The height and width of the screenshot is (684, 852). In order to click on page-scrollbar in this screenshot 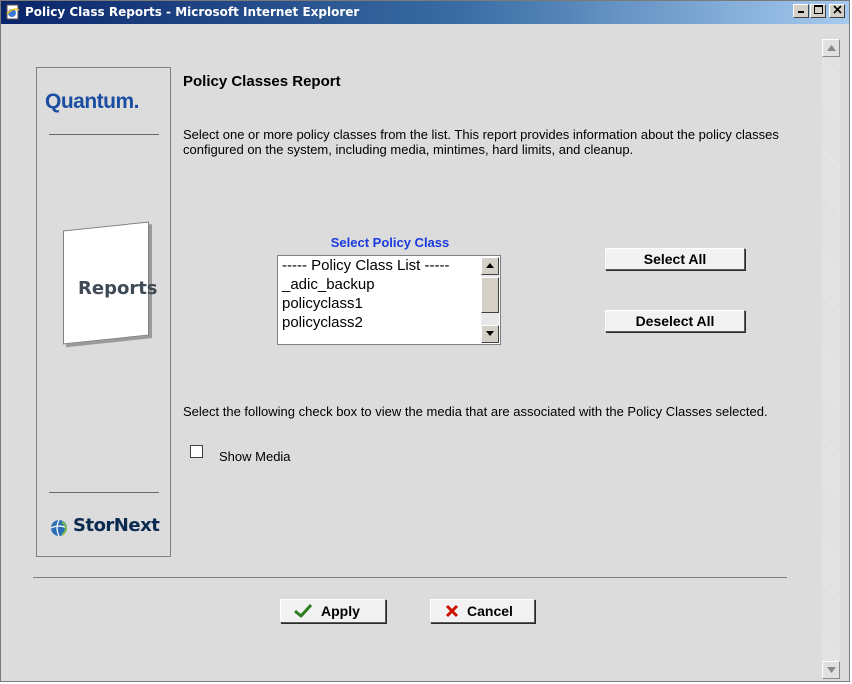, I will do `click(831, 359)`.